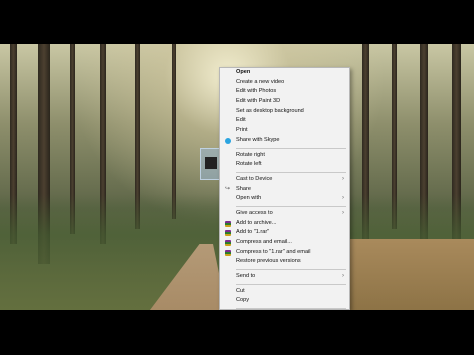 This screenshot has height=355, width=474. What do you see at coordinates (174, 131) in the screenshot?
I see `tree-trunk` at bounding box center [174, 131].